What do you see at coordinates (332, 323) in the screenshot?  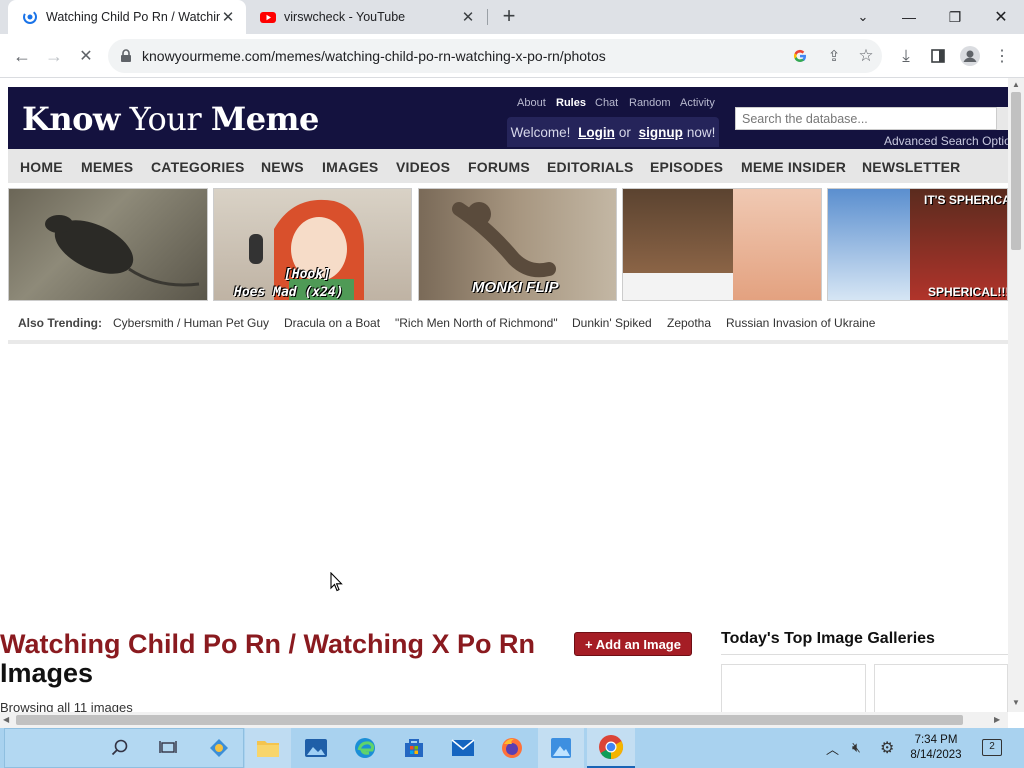 I see `trending-link: Dracula on a Boat` at bounding box center [332, 323].